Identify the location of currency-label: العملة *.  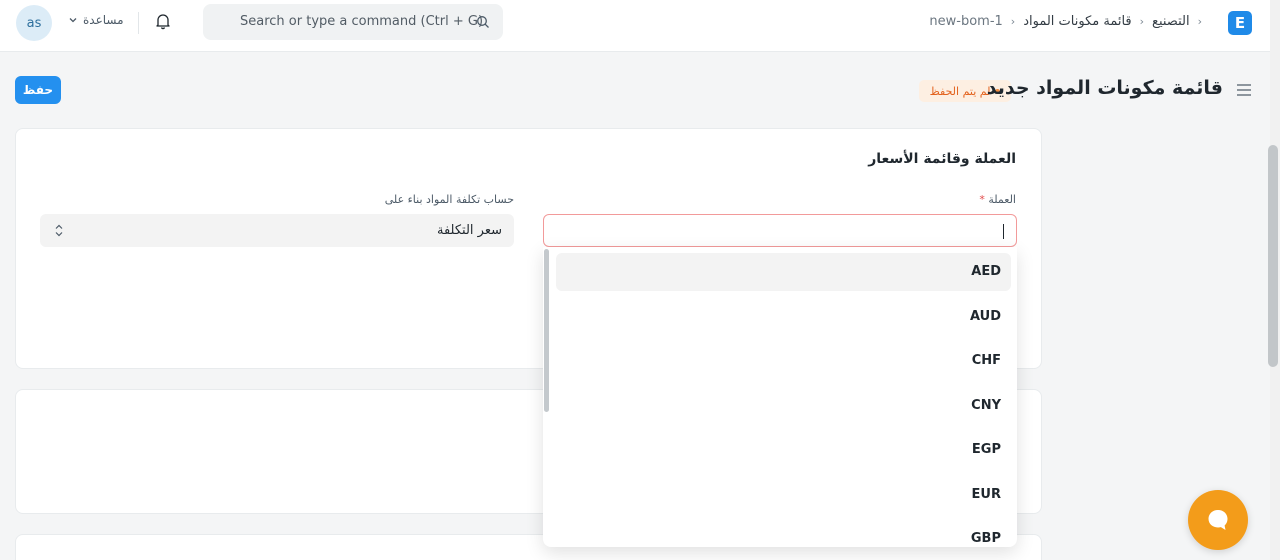
(997, 199).